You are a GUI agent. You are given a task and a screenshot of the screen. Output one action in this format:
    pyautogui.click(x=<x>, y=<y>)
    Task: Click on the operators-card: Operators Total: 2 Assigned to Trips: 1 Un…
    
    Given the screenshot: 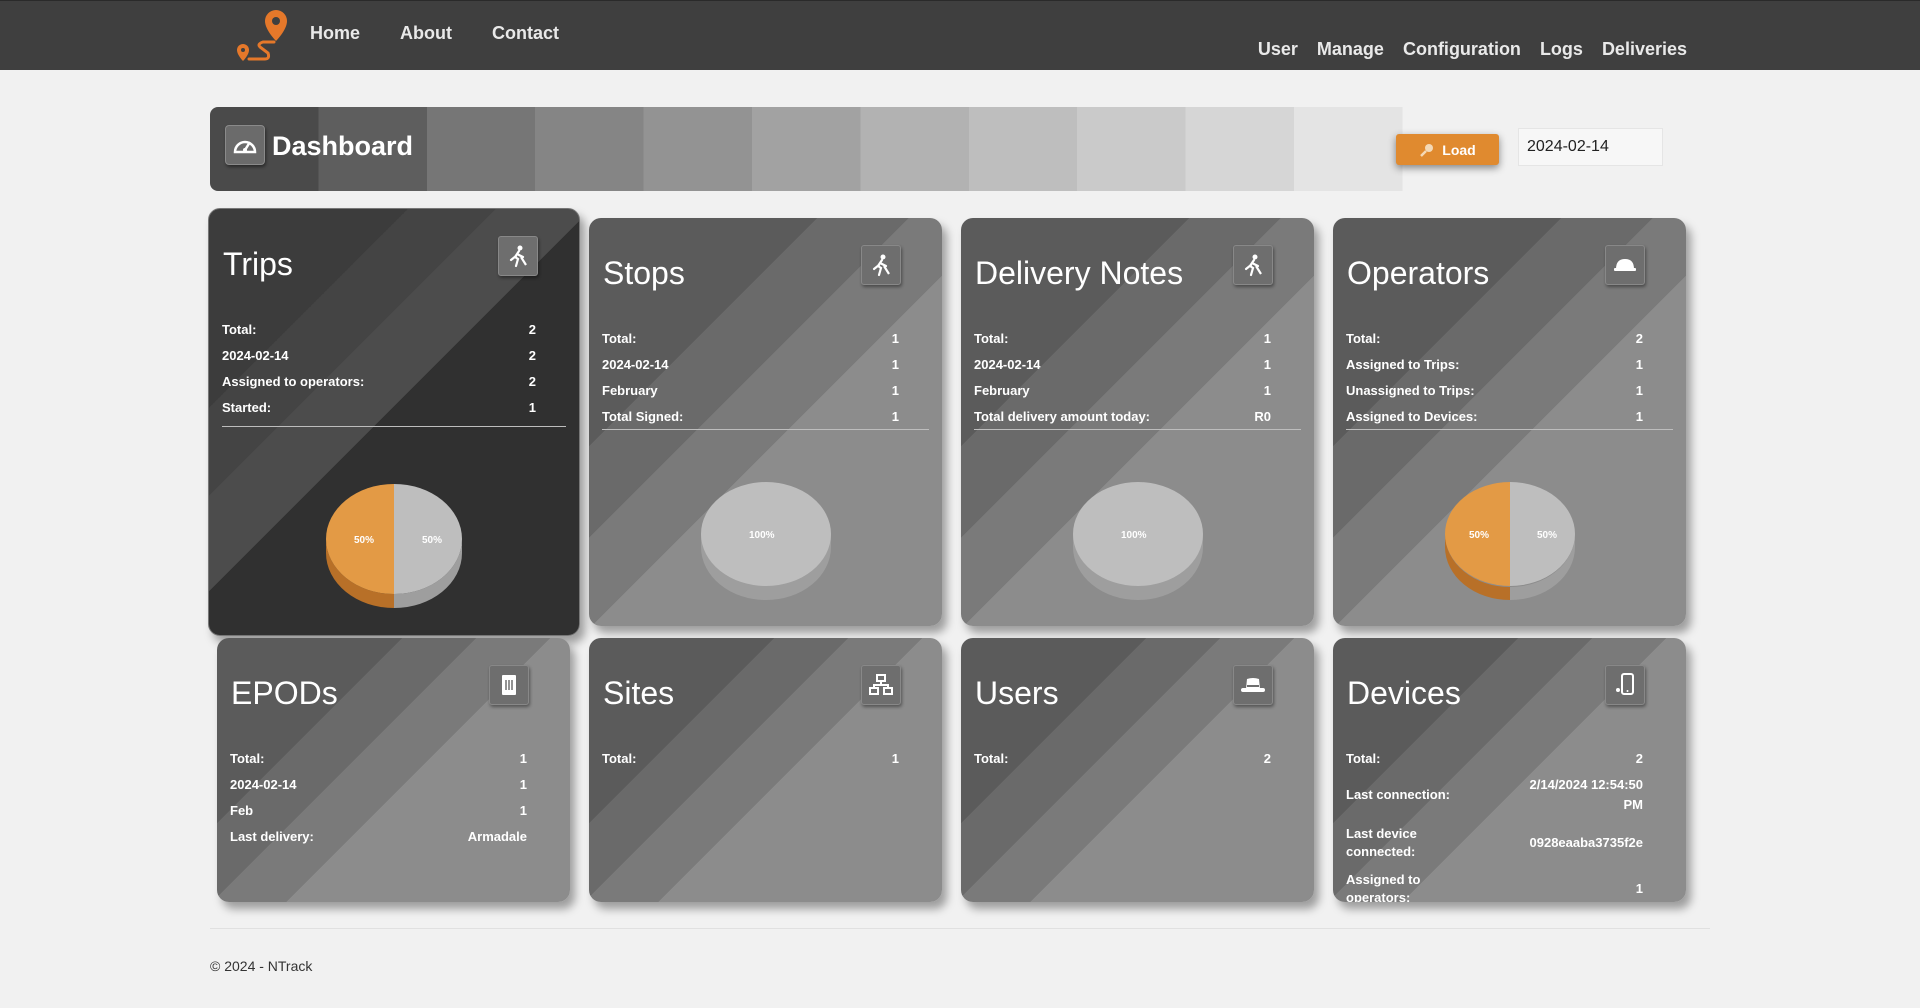 What is the action you would take?
    pyautogui.click(x=1509, y=422)
    